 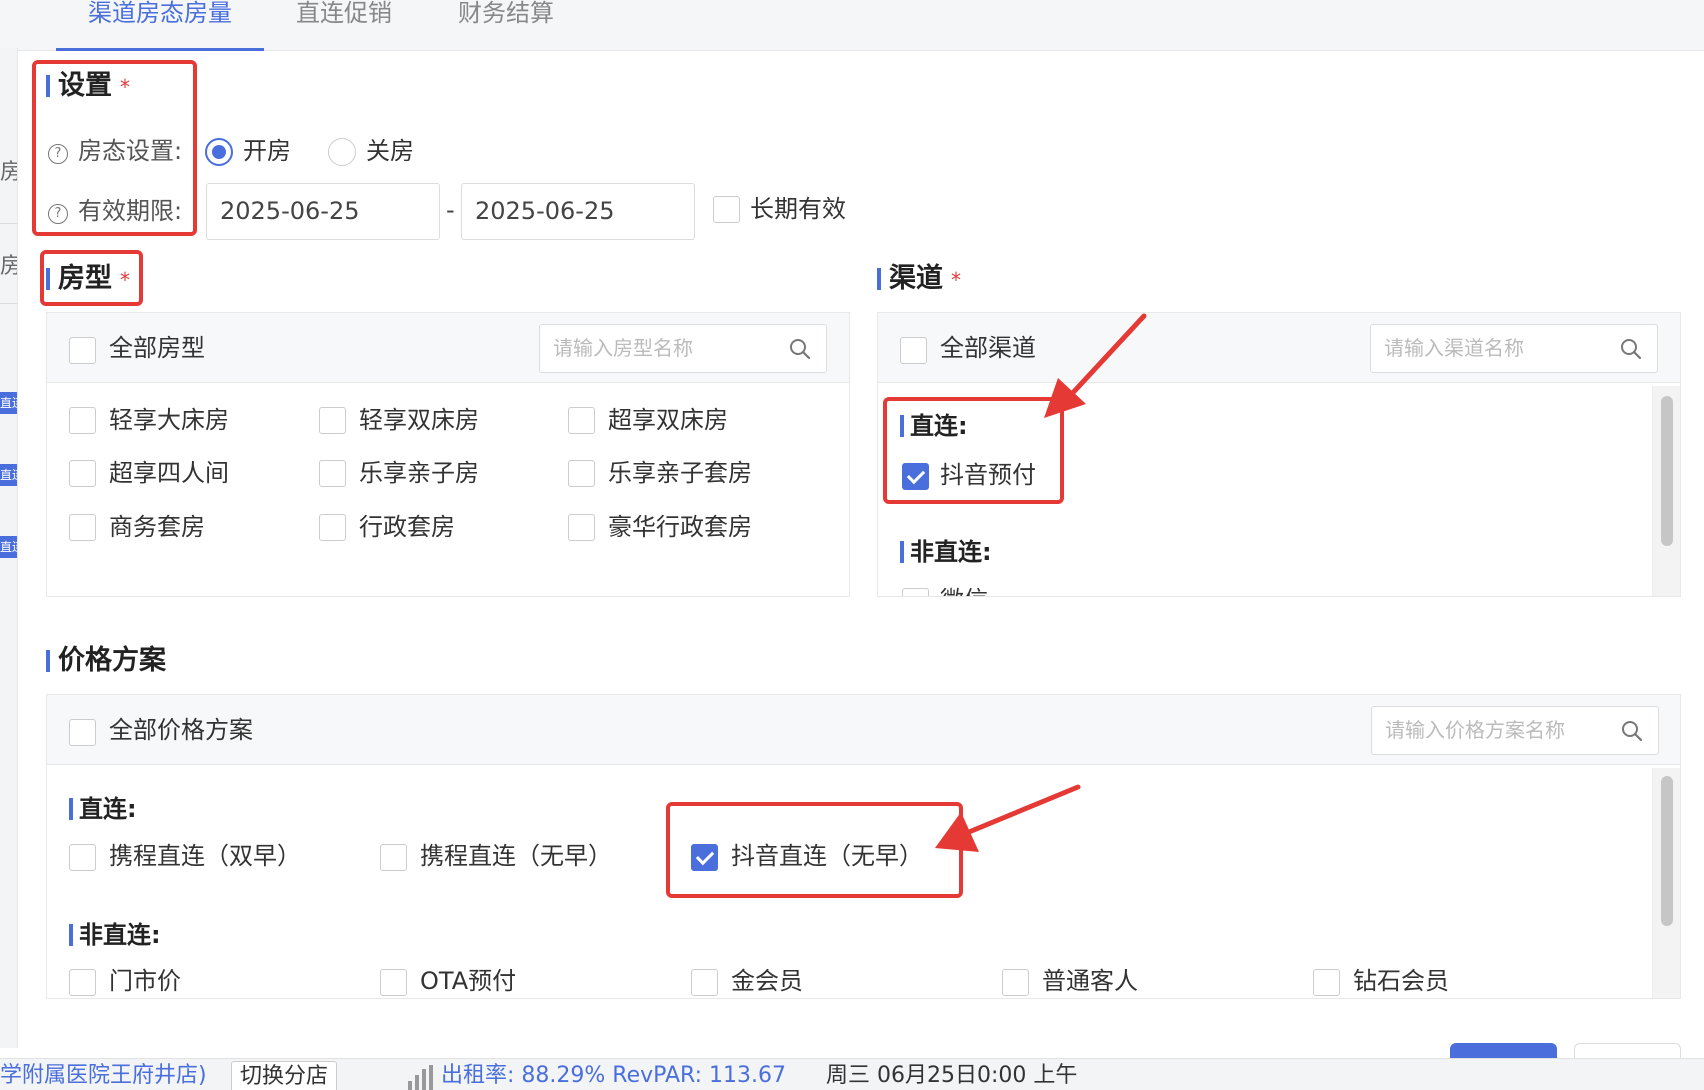 I want to click on room-type-search-placeholder: 请输入房型名称, so click(x=623, y=348).